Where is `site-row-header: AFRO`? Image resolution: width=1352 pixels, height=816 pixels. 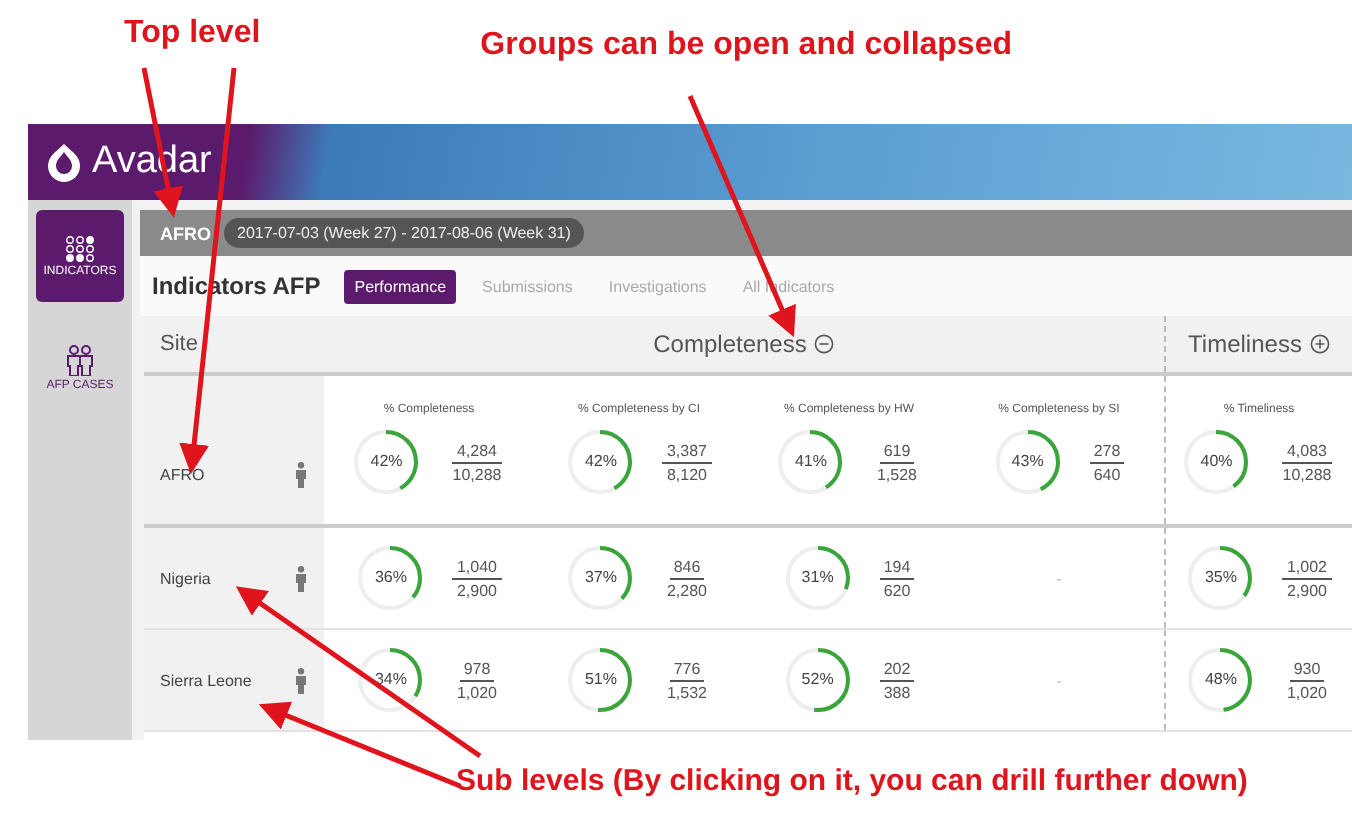
site-row-header: AFRO is located at coordinates (234, 450).